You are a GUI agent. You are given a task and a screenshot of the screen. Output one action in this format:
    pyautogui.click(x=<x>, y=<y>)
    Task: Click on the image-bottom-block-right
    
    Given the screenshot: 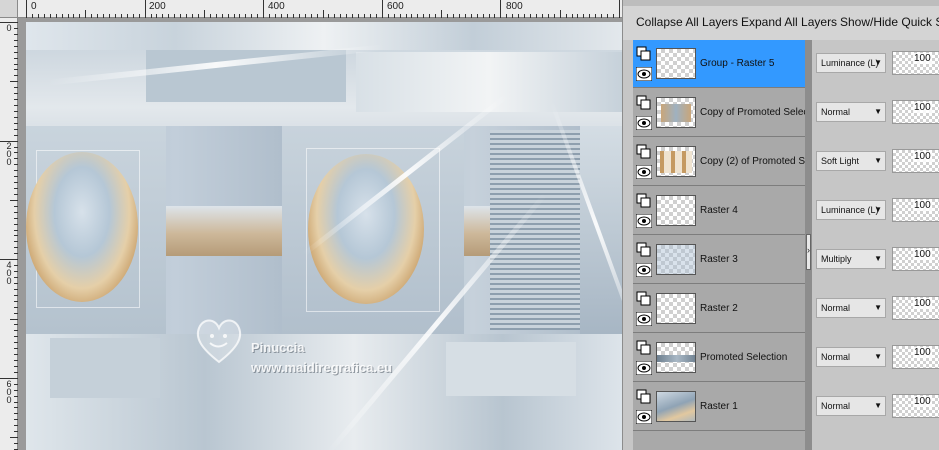 What is the action you would take?
    pyautogui.click(x=511, y=369)
    